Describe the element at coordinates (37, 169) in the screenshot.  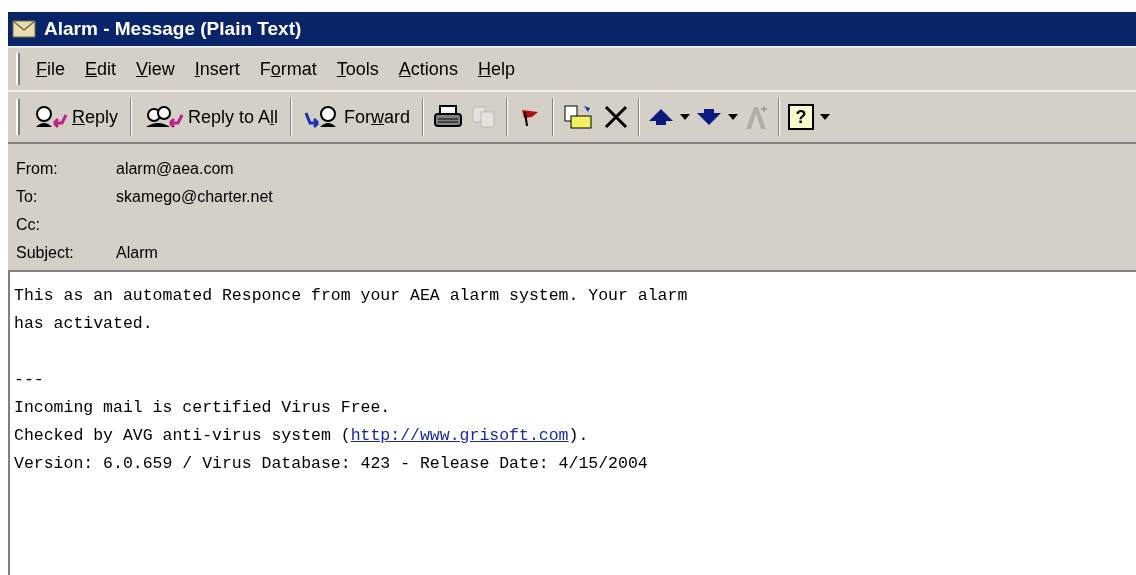
I see `field-label: From:` at that location.